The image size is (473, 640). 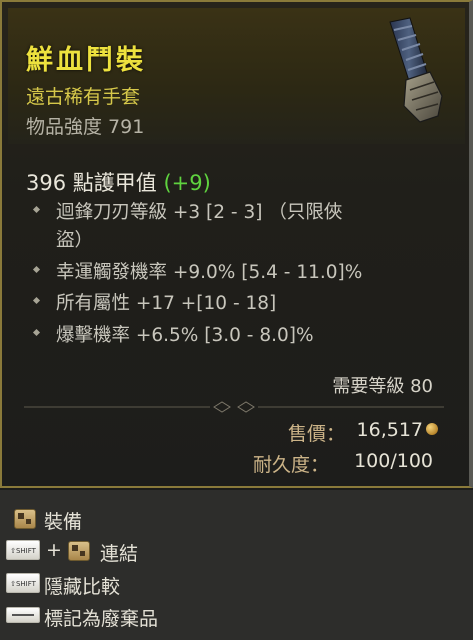 What do you see at coordinates (91, 183) in the screenshot?
I see `armor-text: 396 點護甲值` at bounding box center [91, 183].